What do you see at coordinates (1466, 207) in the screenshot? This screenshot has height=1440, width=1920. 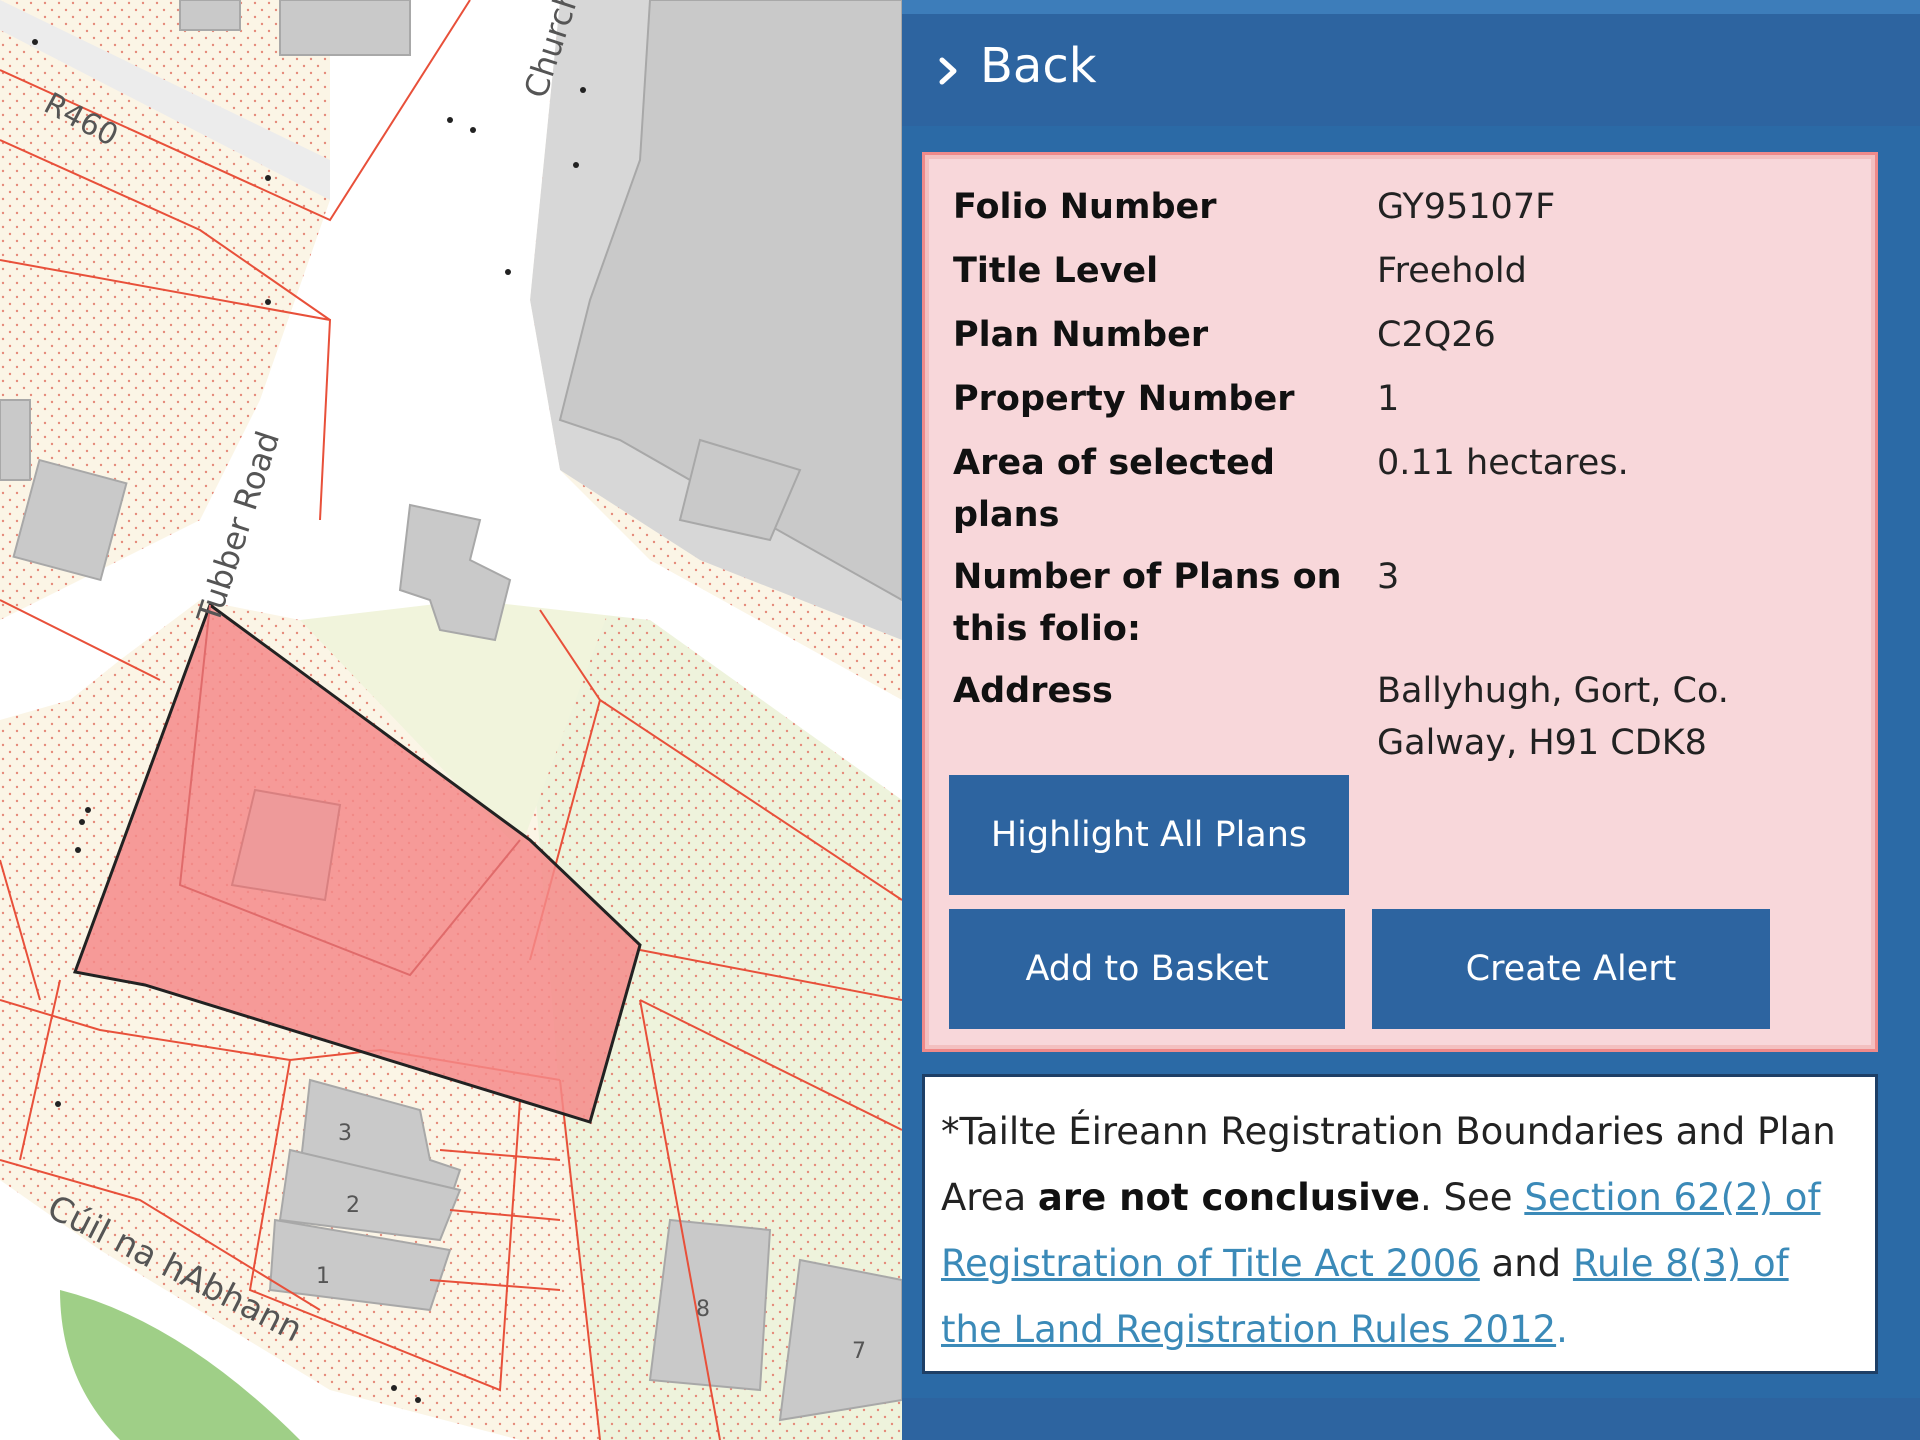 I see `field-value: GY95107F` at bounding box center [1466, 207].